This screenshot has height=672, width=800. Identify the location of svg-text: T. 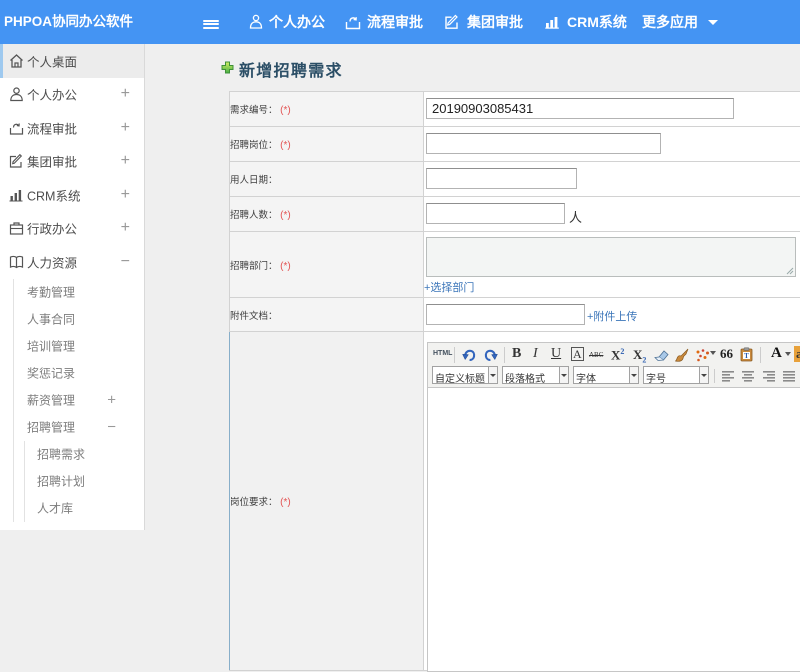
(746, 356).